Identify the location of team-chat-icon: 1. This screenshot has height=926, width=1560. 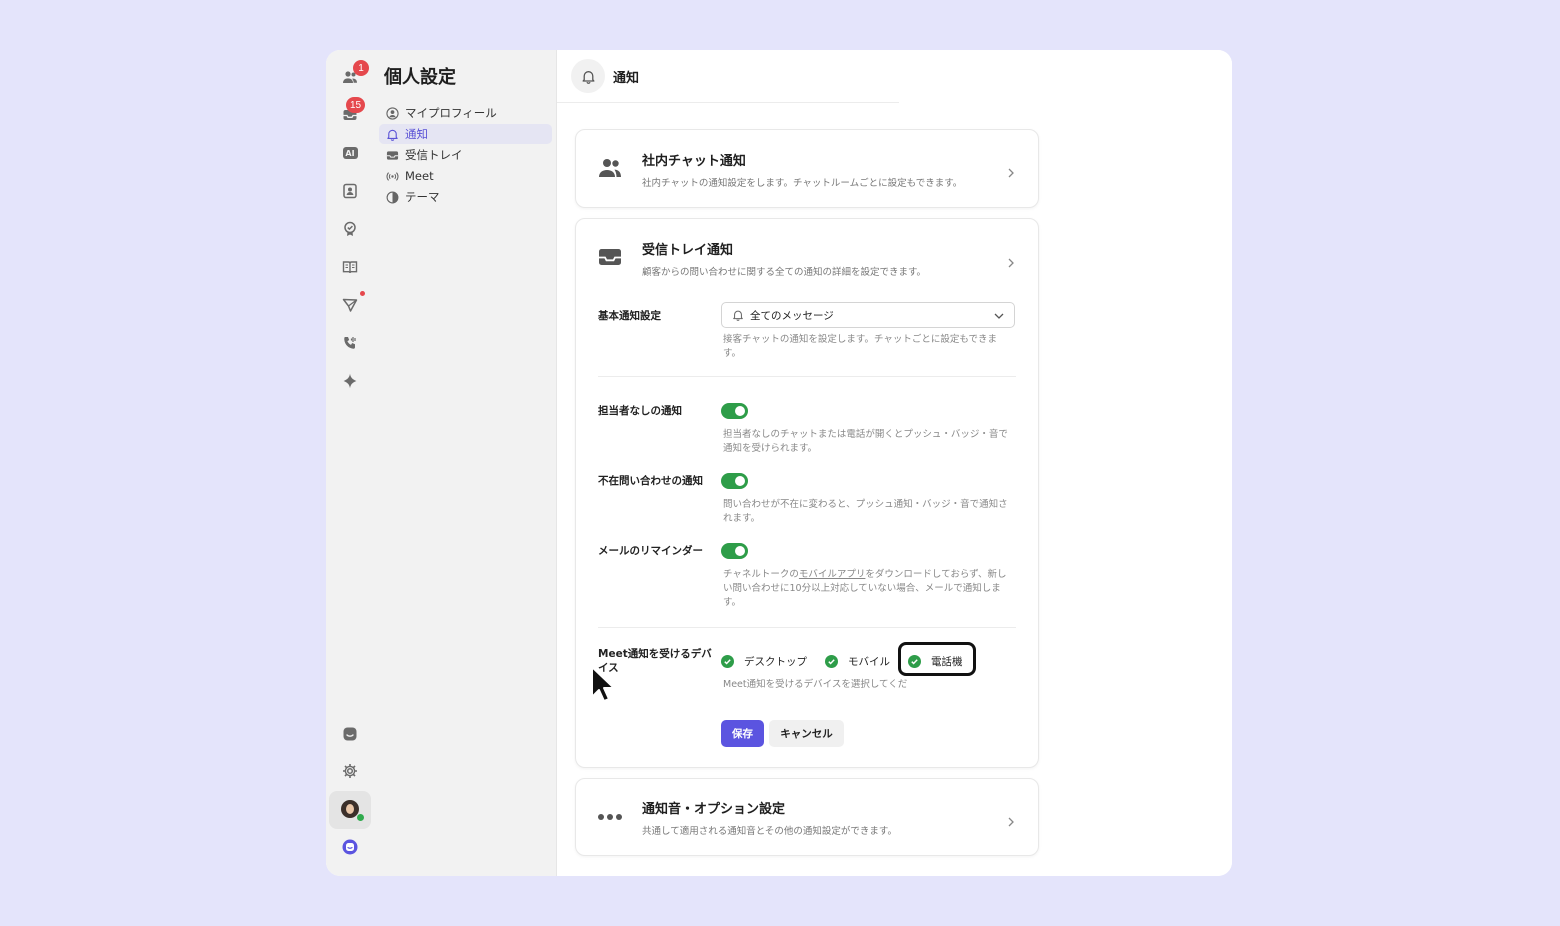
(352, 75).